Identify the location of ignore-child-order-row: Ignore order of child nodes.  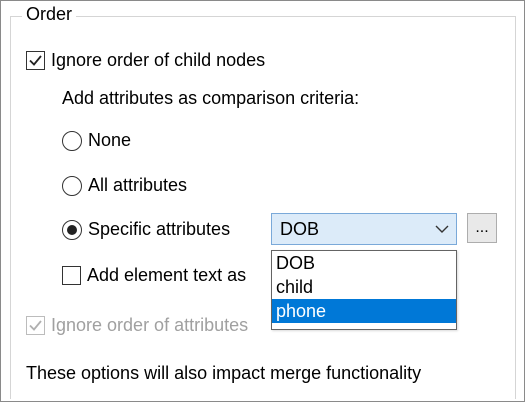
(145, 60).